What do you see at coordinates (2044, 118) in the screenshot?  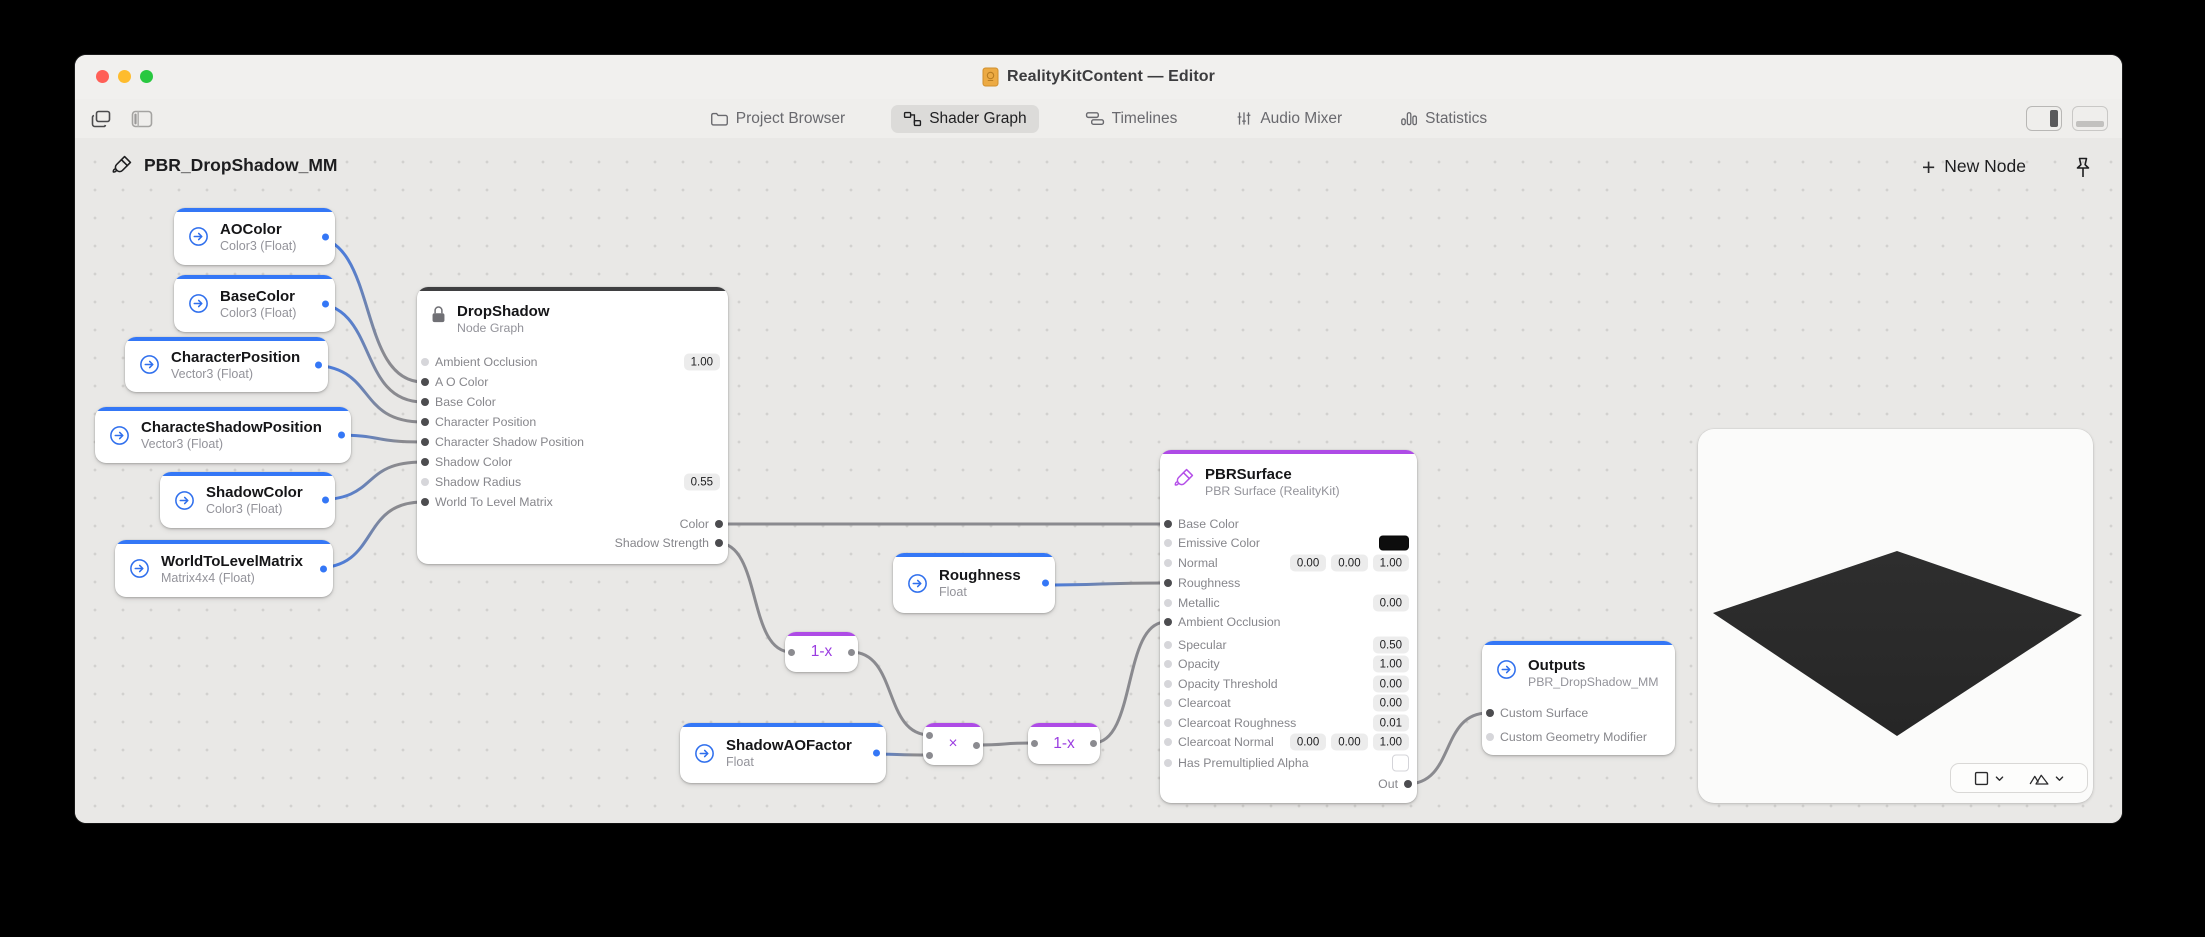 I see `toggle-right-panel-button` at bounding box center [2044, 118].